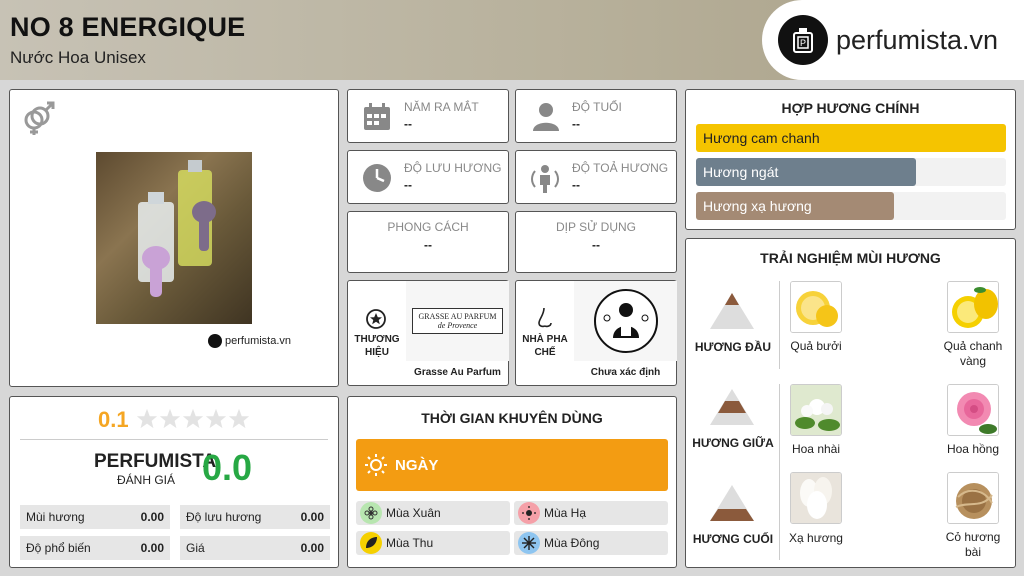 The height and width of the screenshot is (576, 1024). I want to click on occasion-value: --, so click(596, 245).